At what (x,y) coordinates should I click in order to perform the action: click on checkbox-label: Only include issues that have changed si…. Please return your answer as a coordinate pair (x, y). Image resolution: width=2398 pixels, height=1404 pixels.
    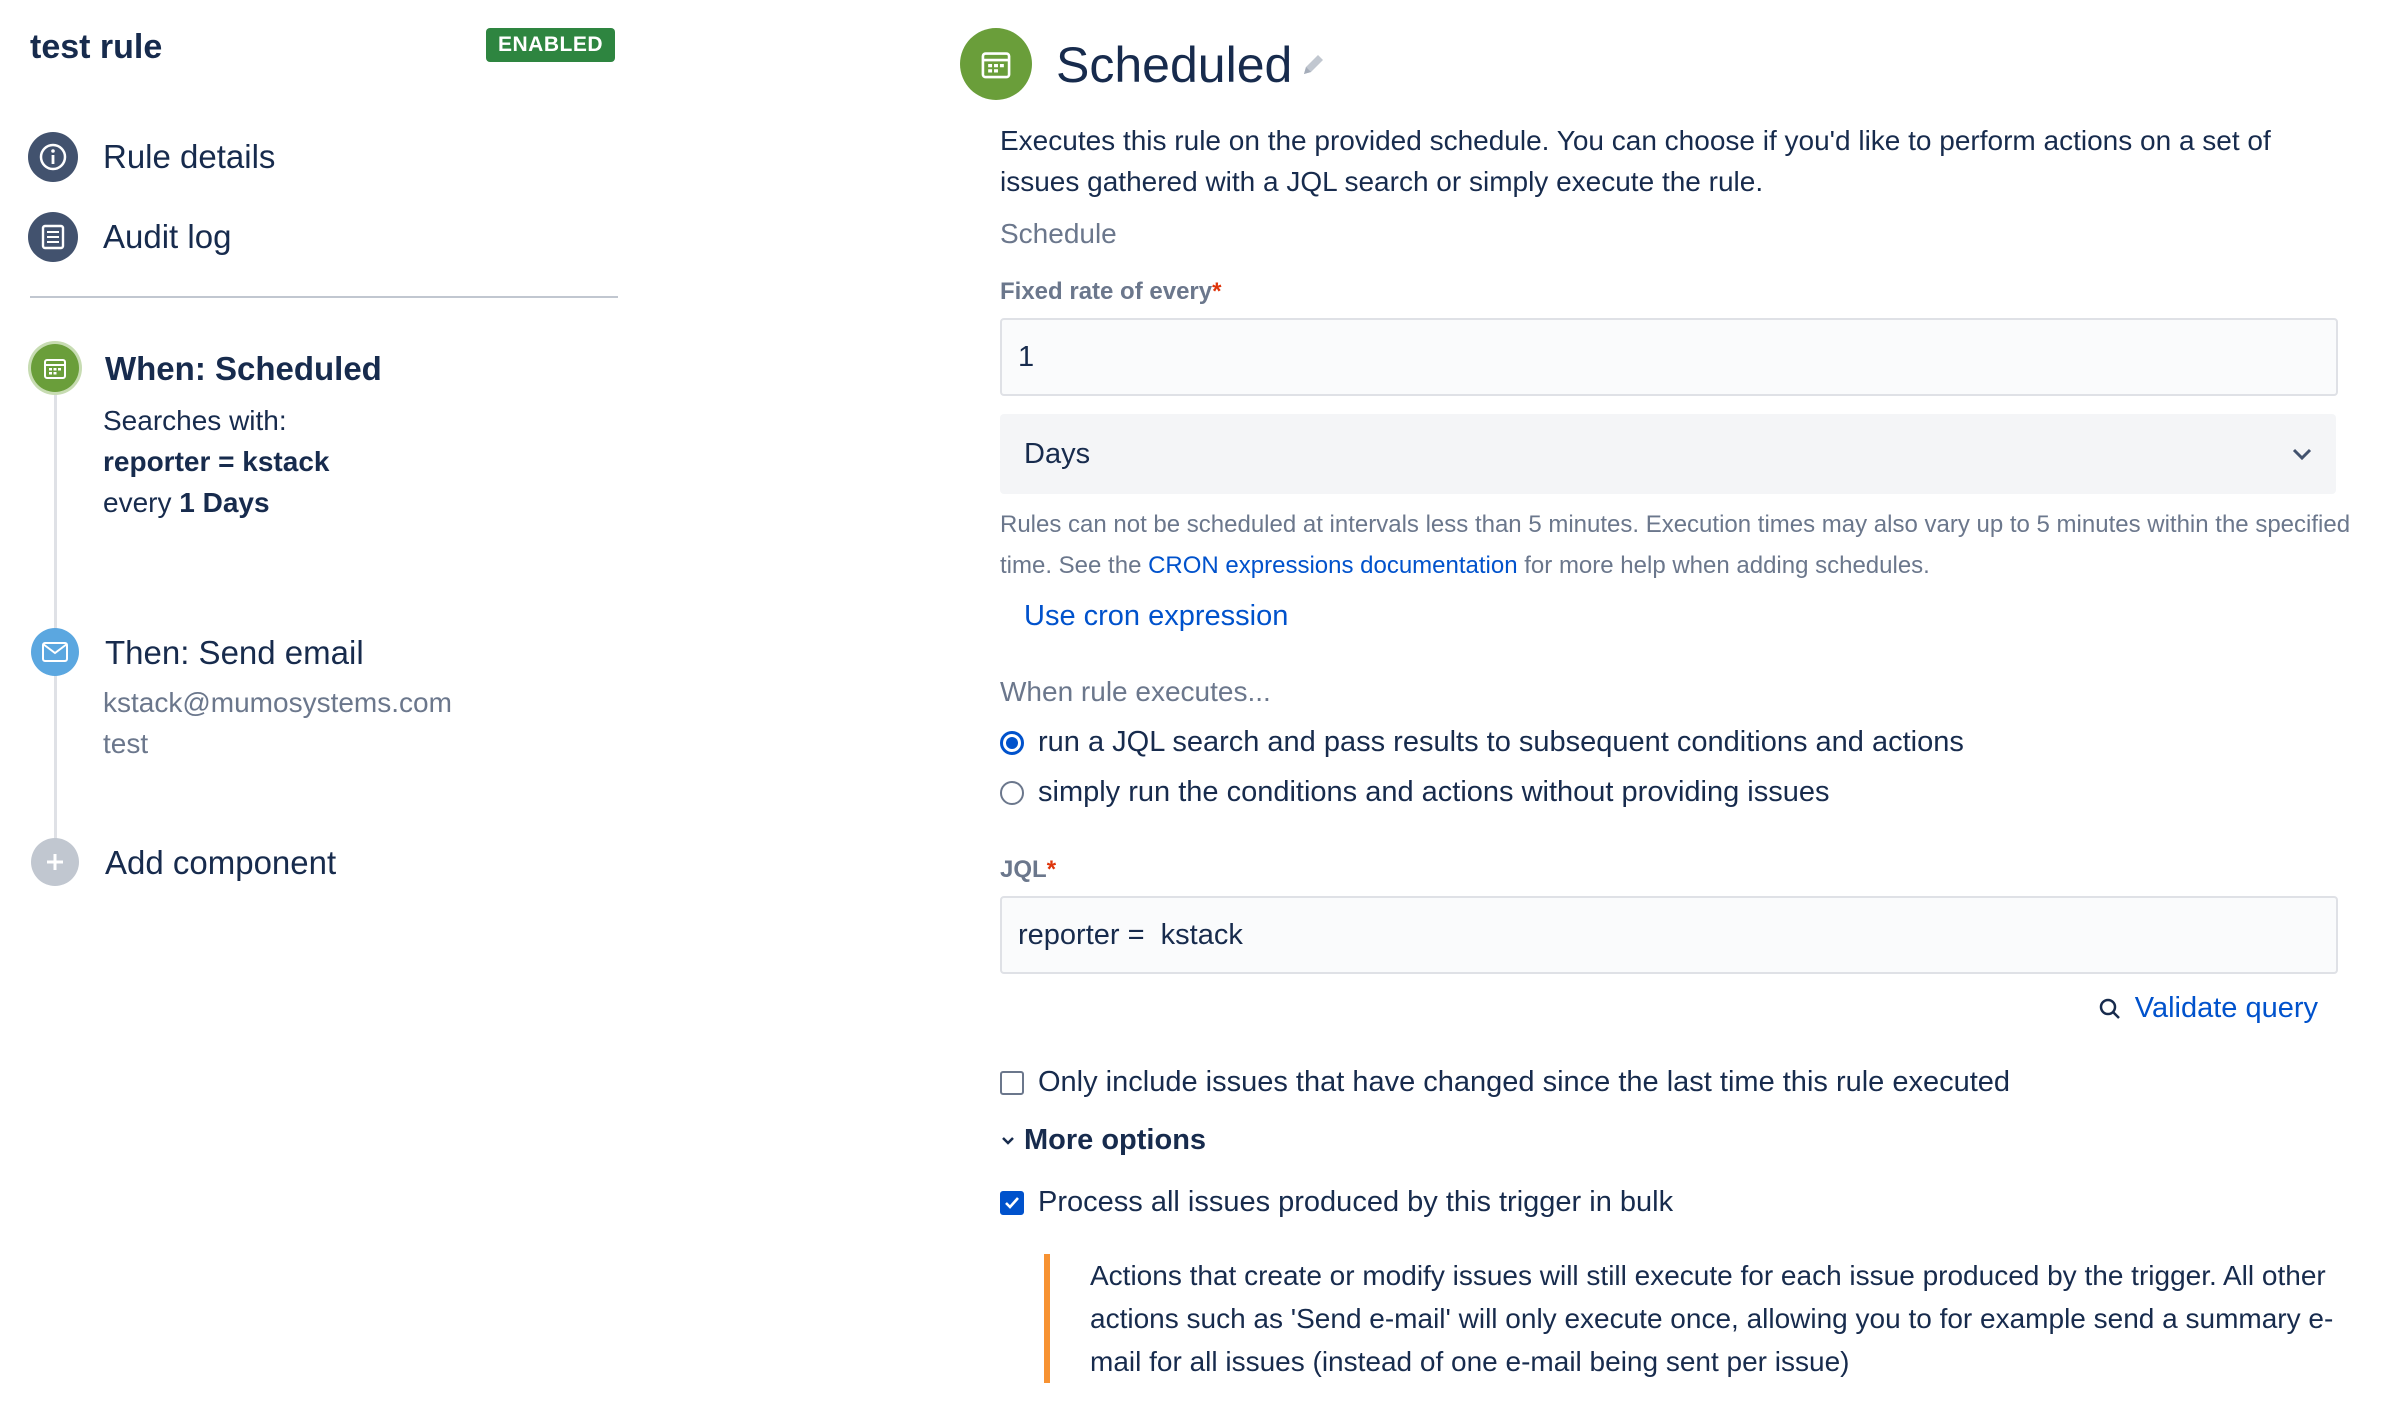
    Looking at the image, I should click on (1524, 1082).